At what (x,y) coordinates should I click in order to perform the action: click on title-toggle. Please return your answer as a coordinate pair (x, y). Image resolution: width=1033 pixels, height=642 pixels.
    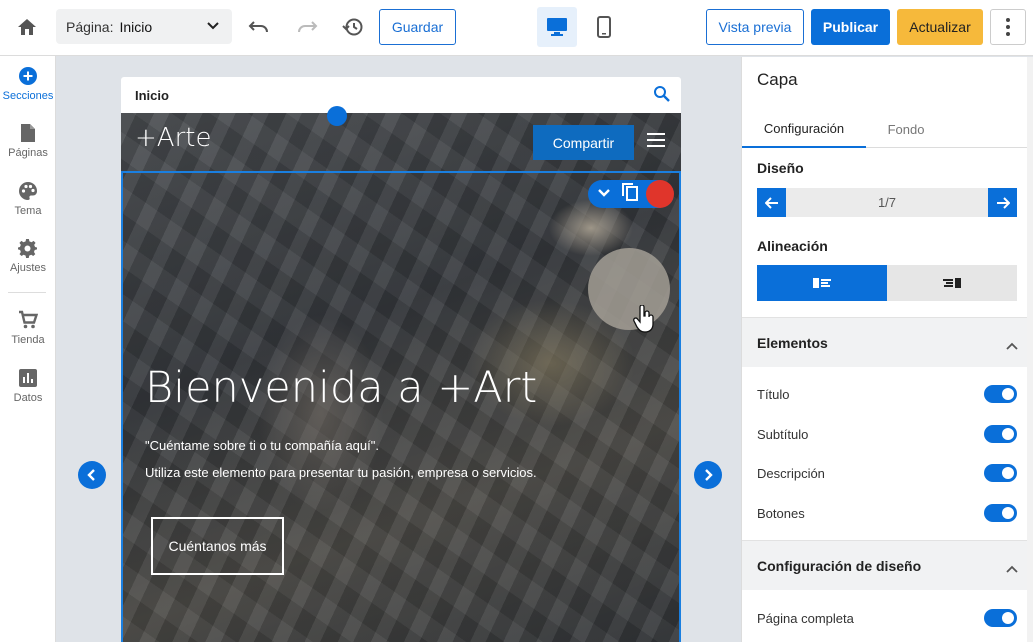
    Looking at the image, I should click on (1000, 394).